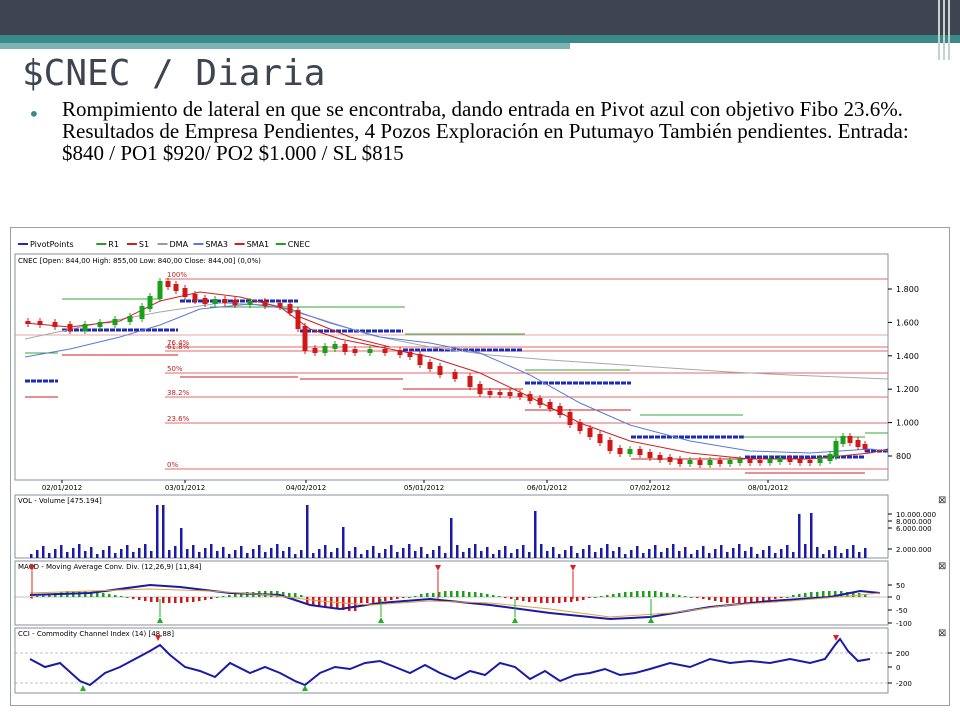 The width and height of the screenshot is (960, 720). Describe the element at coordinates (480, 17) in the screenshot. I see `top-bar` at that location.